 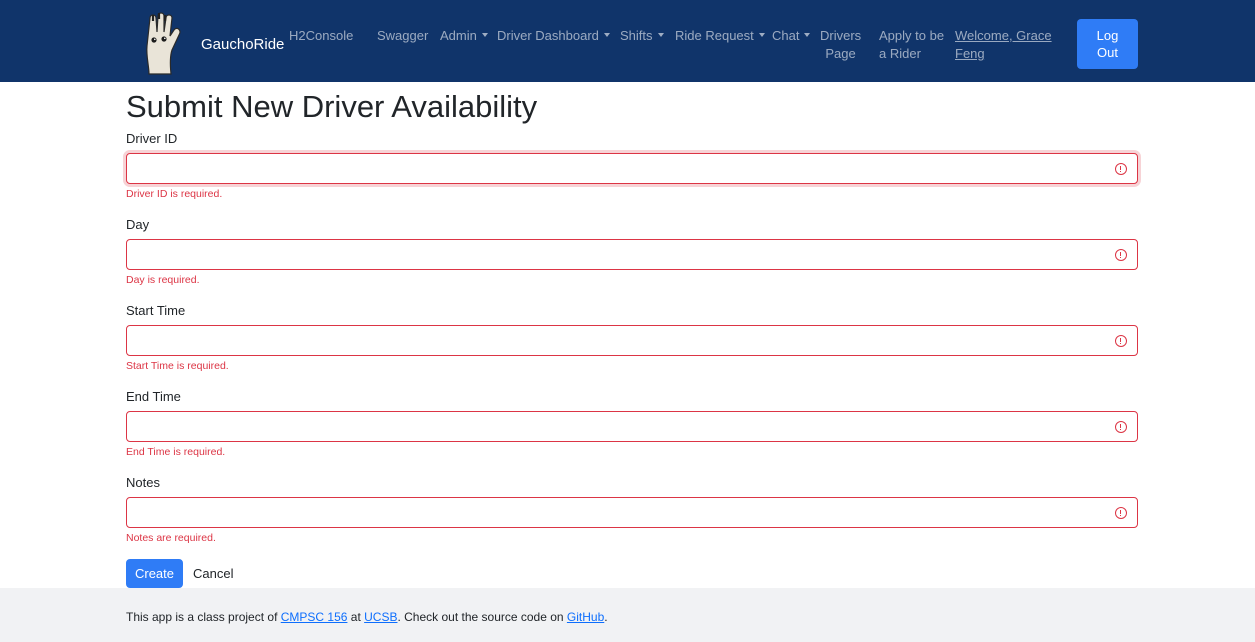 I want to click on nav-shifts-label: Shifts, so click(x=636, y=35).